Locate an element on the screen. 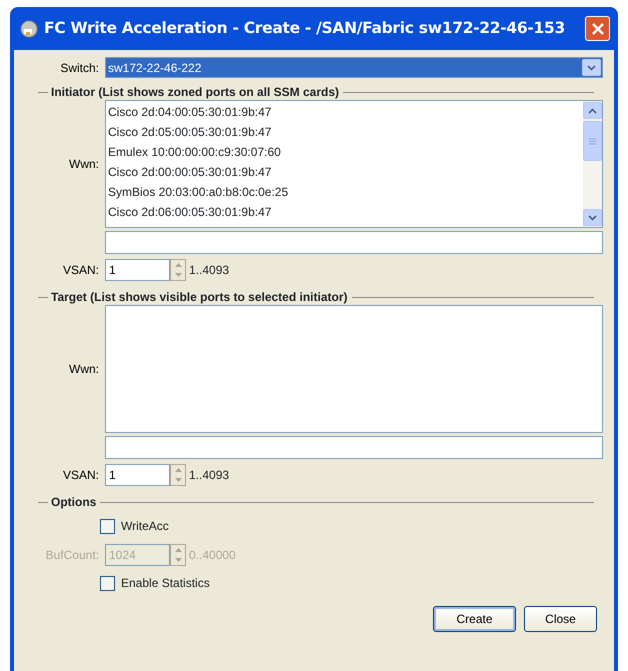  scroll-up-button is located at coordinates (592, 110).